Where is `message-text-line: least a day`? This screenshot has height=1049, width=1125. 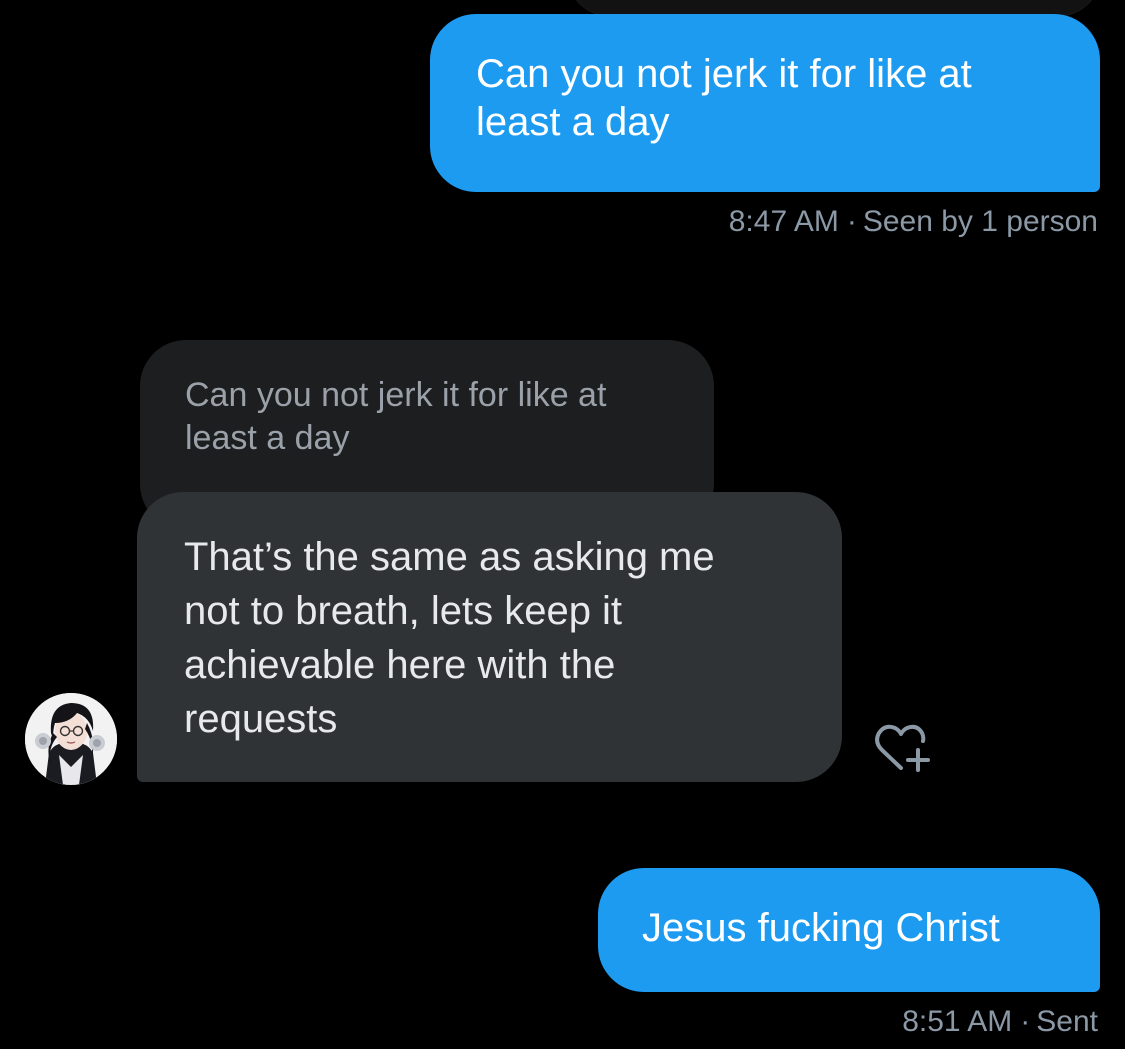 message-text-line: least a day is located at coordinates (573, 122).